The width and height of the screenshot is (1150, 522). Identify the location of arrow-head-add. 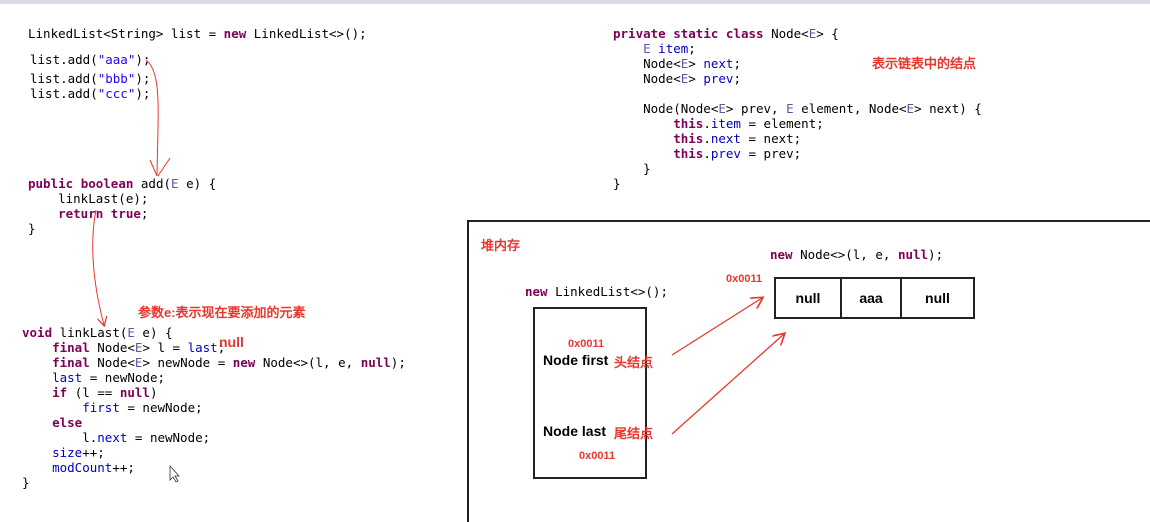
(160, 167).